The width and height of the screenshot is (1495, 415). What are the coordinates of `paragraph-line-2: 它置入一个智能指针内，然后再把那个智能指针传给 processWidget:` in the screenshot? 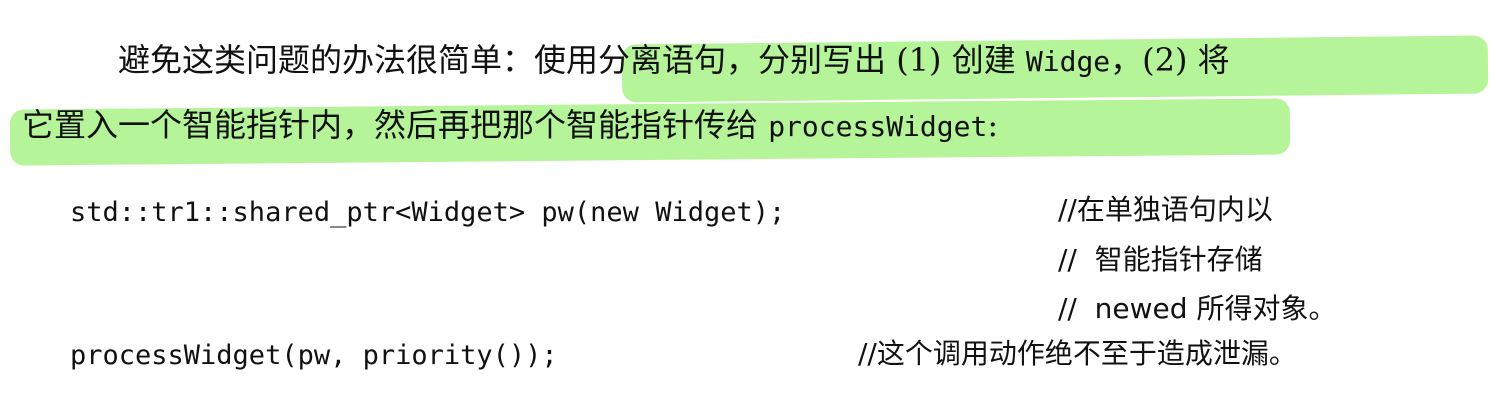 It's located at (510, 125).